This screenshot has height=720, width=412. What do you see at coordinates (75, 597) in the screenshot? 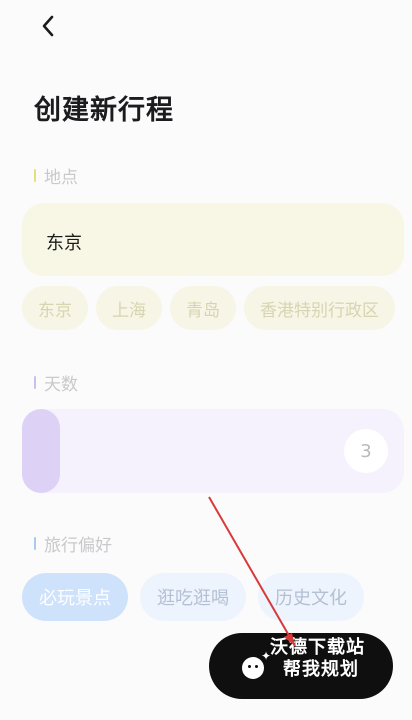
I see `preference-chip-must-see: 必玩景点` at bounding box center [75, 597].